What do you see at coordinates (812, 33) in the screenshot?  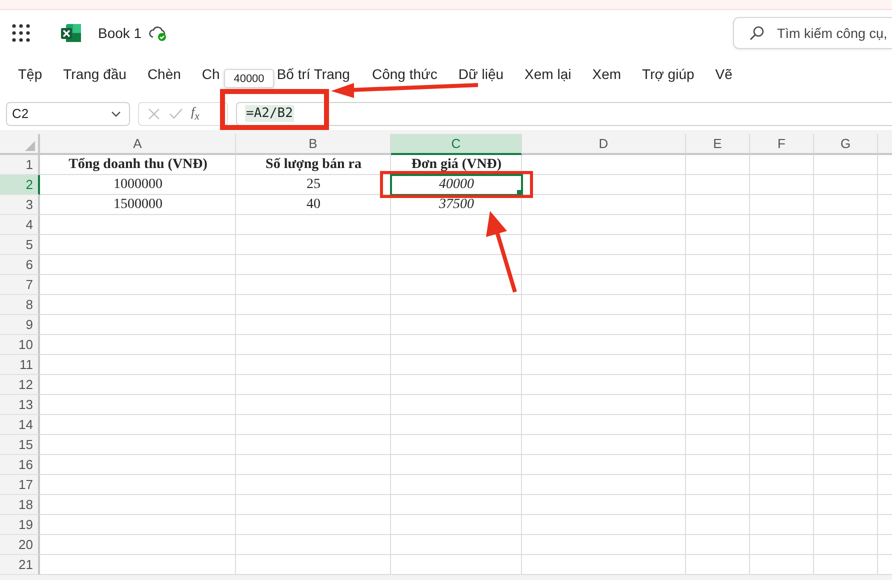 I see `search-field: Tìm kiếm công cụ,` at bounding box center [812, 33].